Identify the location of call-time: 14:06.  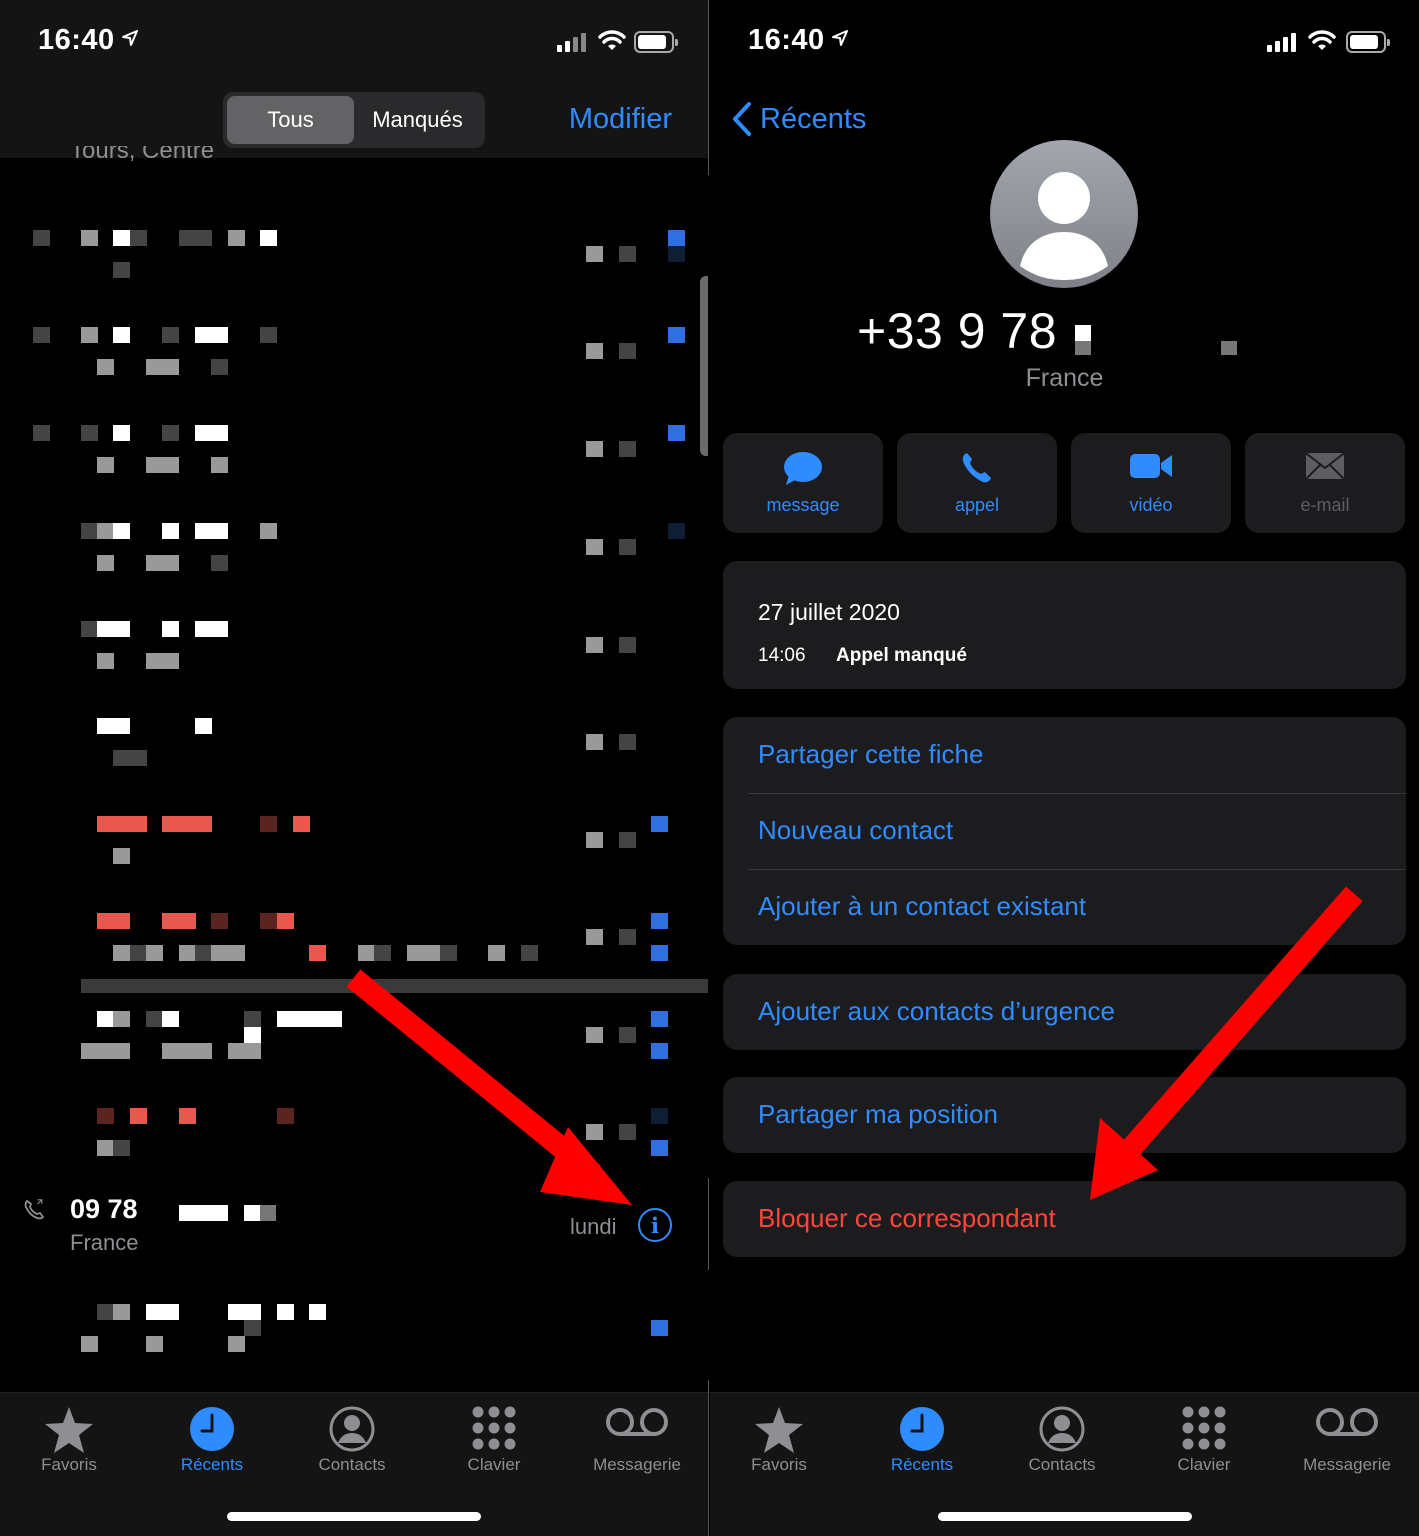
(782, 655).